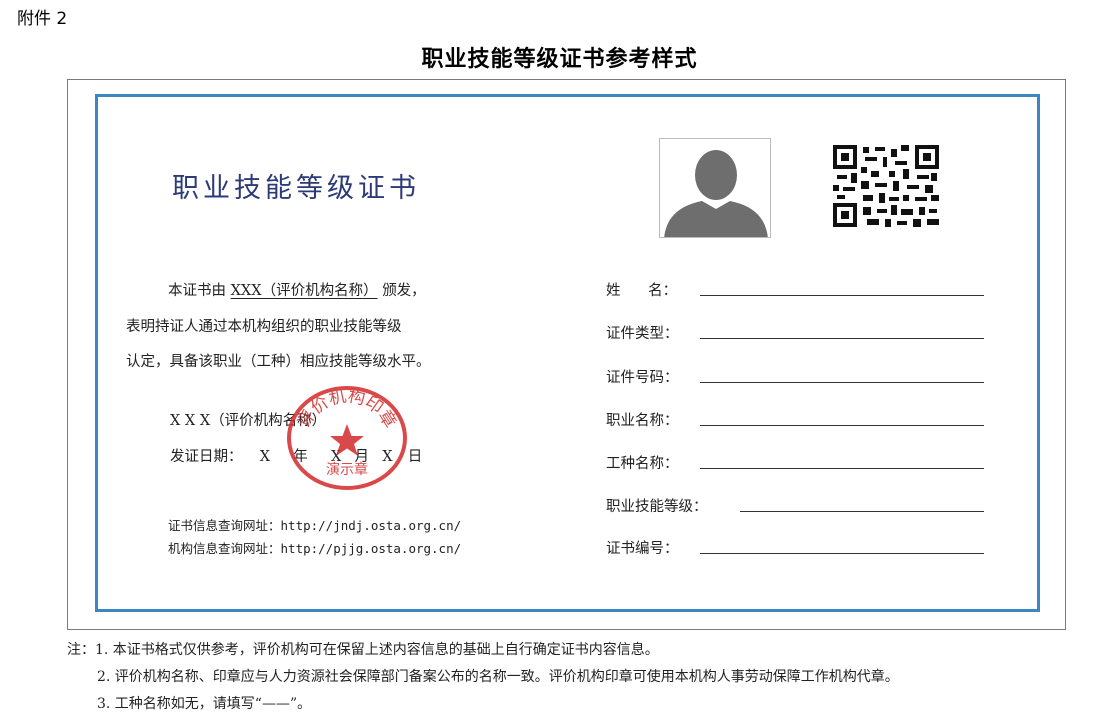  I want to click on cert-query-url-row: 证书信息查询网址：http://jndj.osta.org.cn/, so click(314, 524).